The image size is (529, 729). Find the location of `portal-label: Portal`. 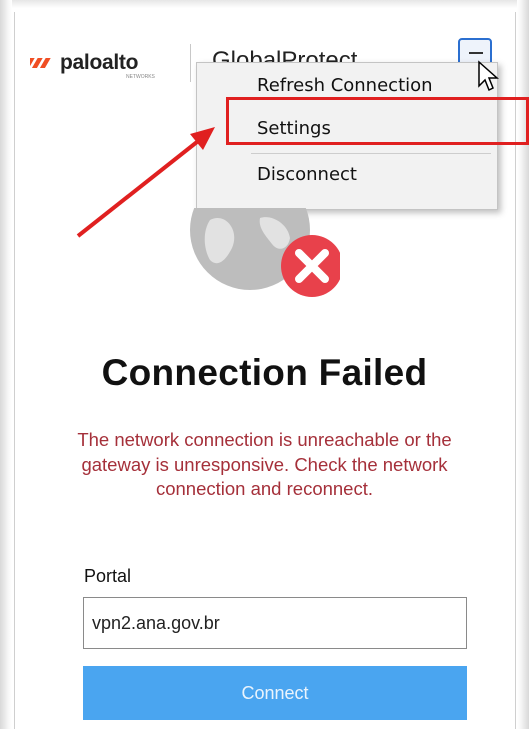

portal-label: Portal is located at coordinates (108, 576).